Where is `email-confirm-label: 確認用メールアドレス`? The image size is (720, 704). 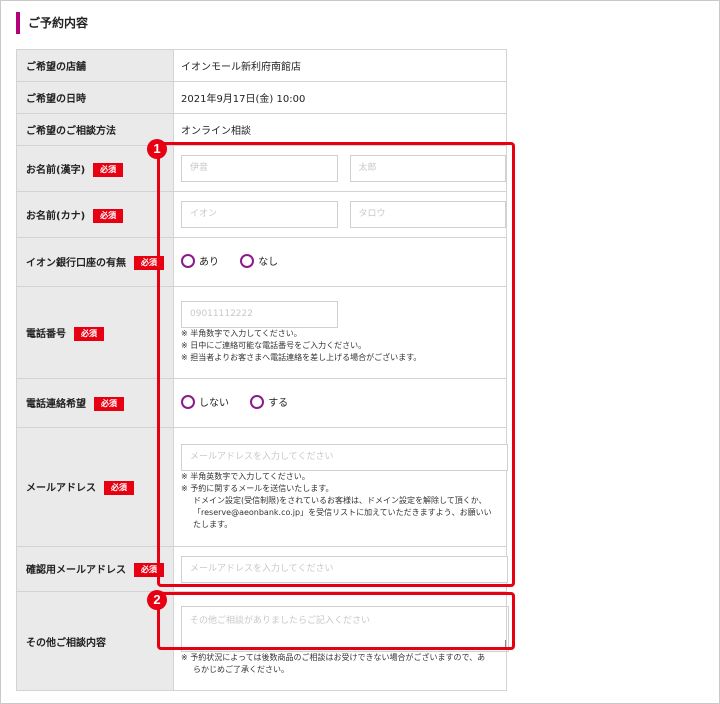 email-confirm-label: 確認用メールアドレス is located at coordinates (76, 570).